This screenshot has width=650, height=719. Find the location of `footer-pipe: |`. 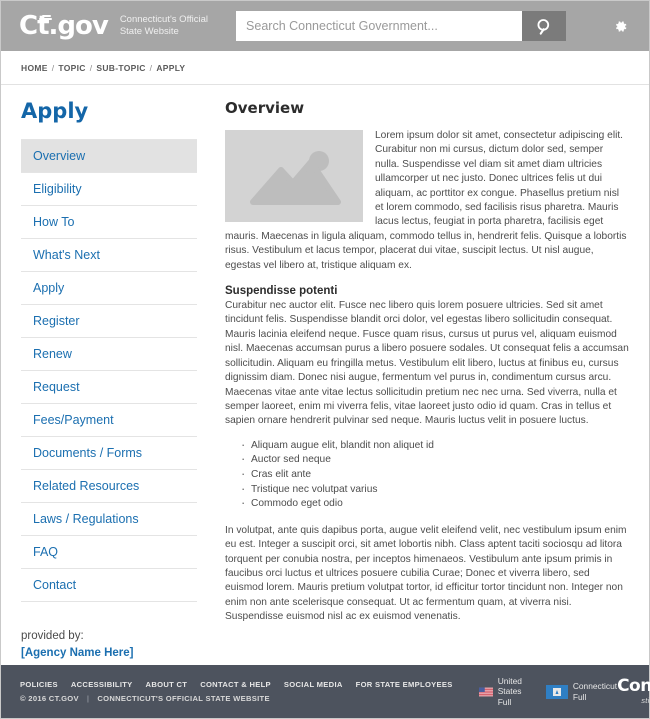

footer-pipe: | is located at coordinates (88, 698).